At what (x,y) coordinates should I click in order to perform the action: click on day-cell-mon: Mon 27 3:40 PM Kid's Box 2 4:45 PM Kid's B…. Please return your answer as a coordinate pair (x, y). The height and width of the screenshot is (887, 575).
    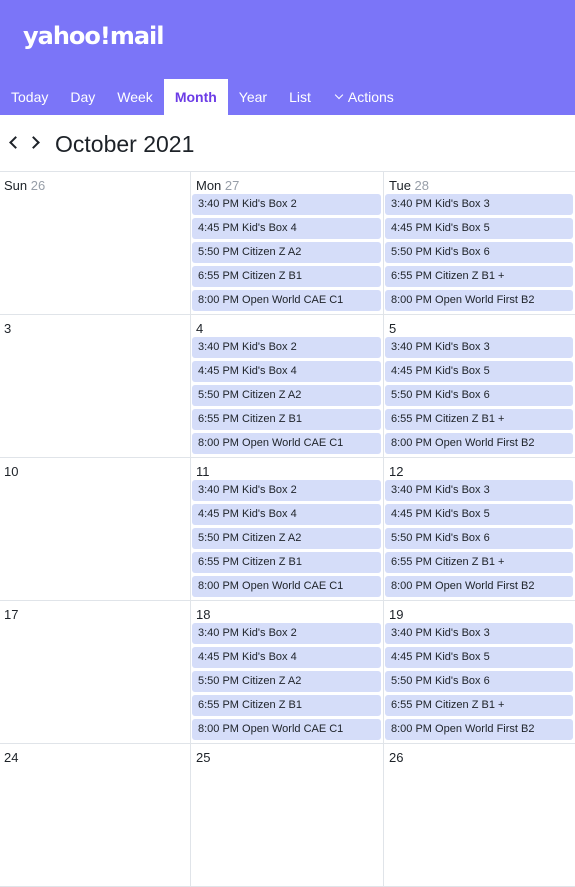
    Looking at the image, I should click on (286, 243).